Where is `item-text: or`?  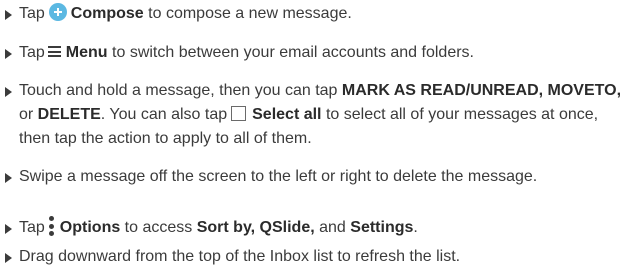
item-text: or is located at coordinates (28, 114).